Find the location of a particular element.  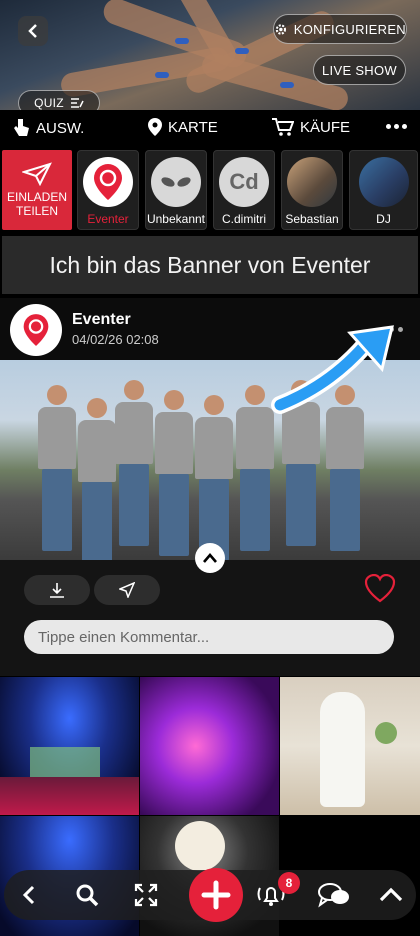

chat-bubbles-icon is located at coordinates (333, 895).